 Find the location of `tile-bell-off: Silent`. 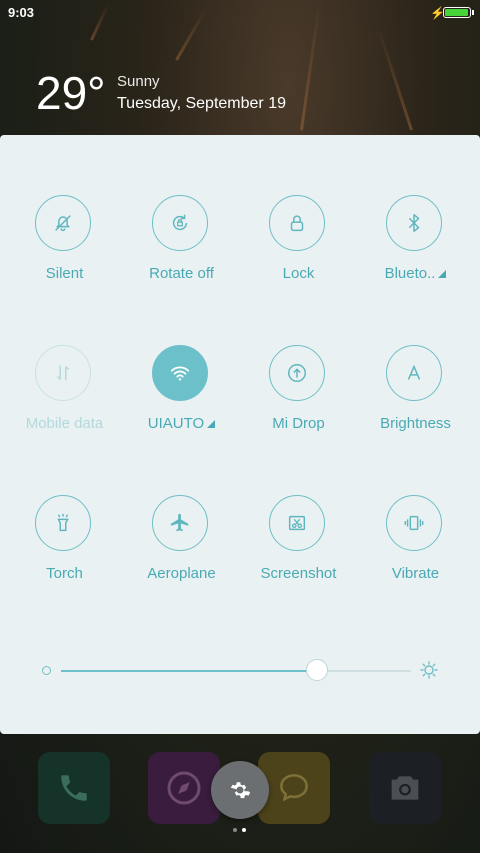

tile-bell-off: Silent is located at coordinates (64, 255).